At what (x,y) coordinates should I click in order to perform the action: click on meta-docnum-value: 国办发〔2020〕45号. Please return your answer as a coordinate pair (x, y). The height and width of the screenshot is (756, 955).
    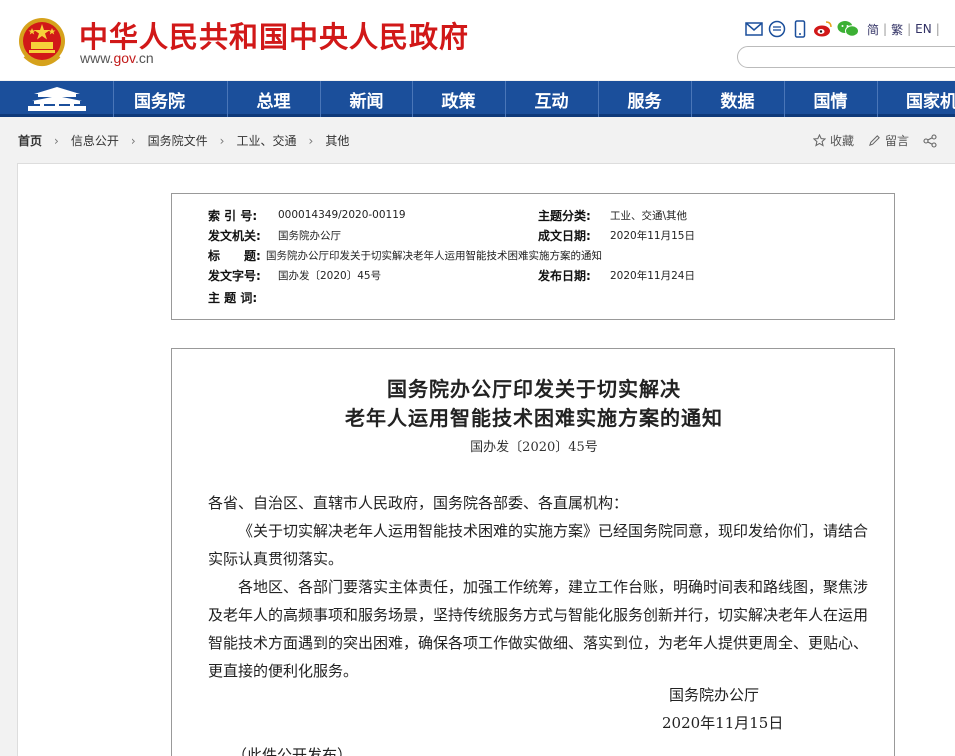
    Looking at the image, I should click on (330, 275).